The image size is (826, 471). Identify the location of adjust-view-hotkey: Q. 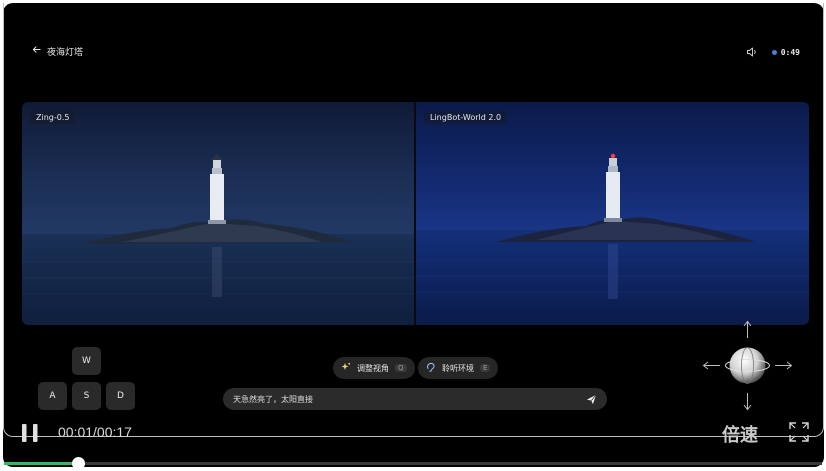
(401, 368).